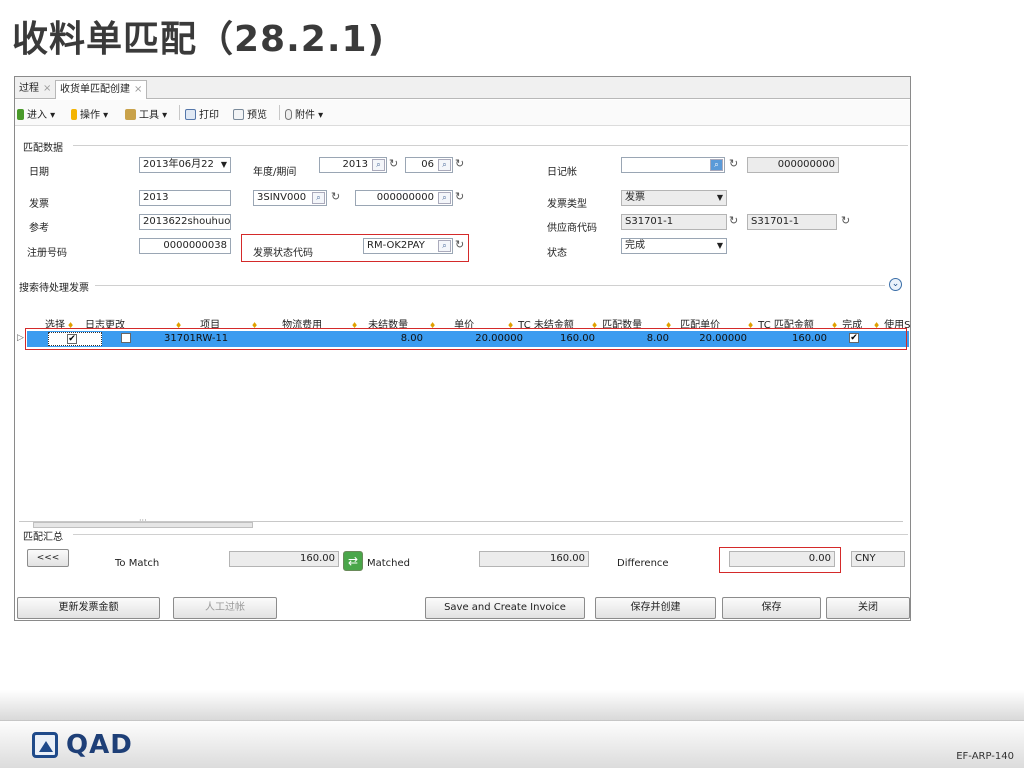  Describe the element at coordinates (819, 558) in the screenshot. I see `difference-value: 0.00` at that location.